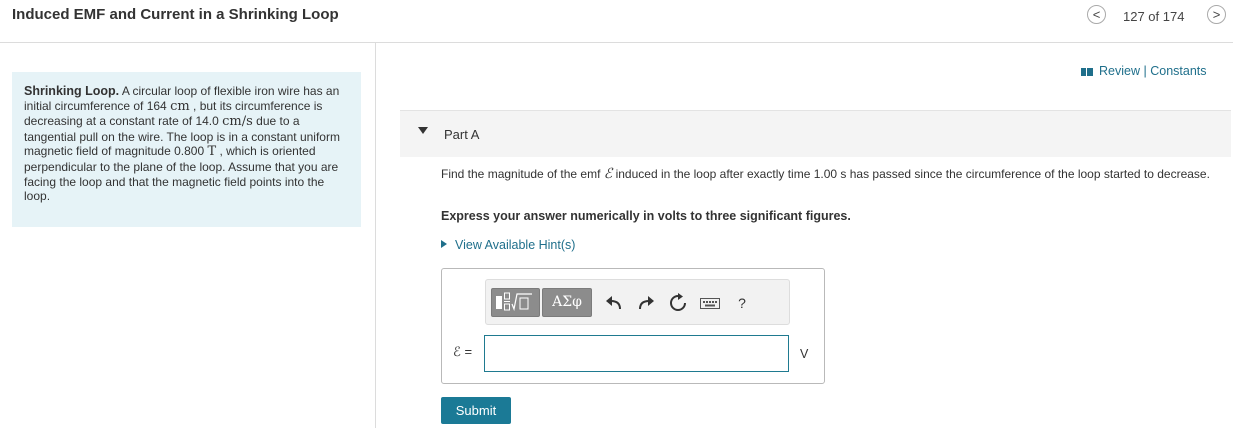 The height and width of the screenshot is (428, 1233). What do you see at coordinates (678, 303) in the screenshot?
I see `reset-icon` at bounding box center [678, 303].